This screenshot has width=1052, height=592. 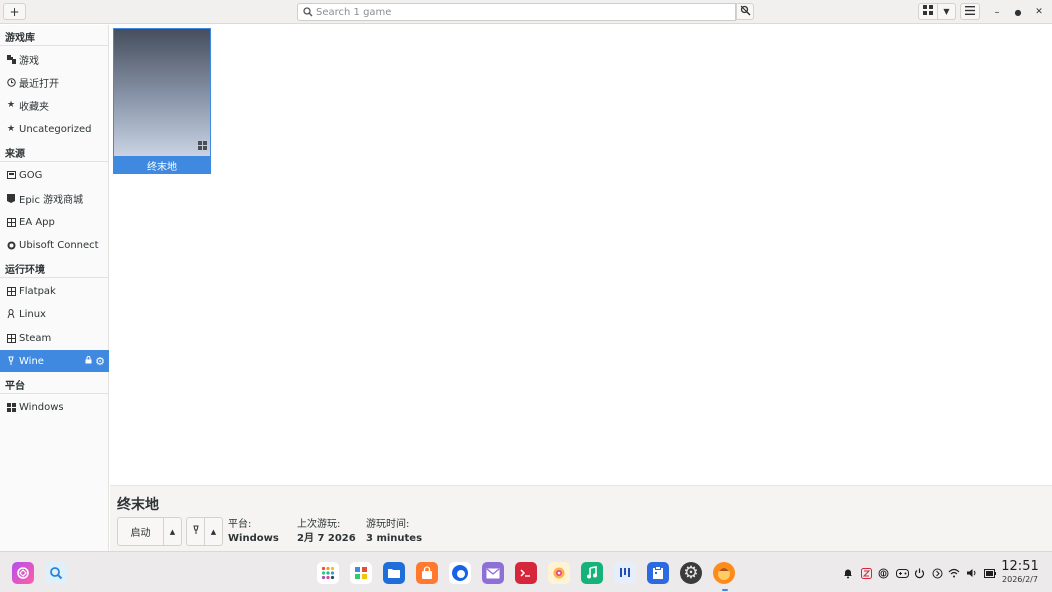 I want to click on last-played-key: 上次游玩:, so click(x=319, y=524).